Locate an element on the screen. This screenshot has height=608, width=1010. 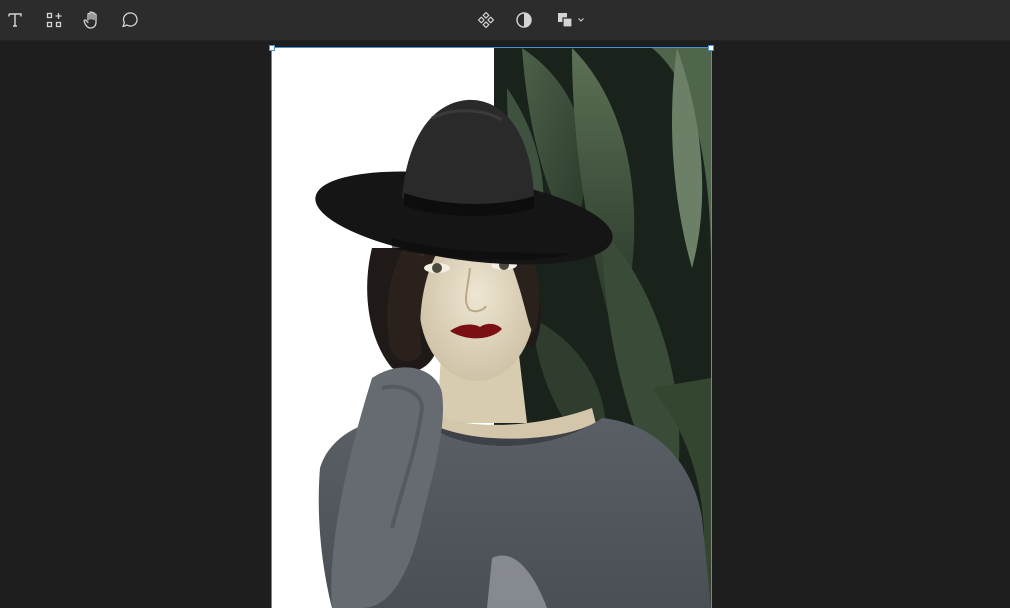
components-icon is located at coordinates (54, 20).